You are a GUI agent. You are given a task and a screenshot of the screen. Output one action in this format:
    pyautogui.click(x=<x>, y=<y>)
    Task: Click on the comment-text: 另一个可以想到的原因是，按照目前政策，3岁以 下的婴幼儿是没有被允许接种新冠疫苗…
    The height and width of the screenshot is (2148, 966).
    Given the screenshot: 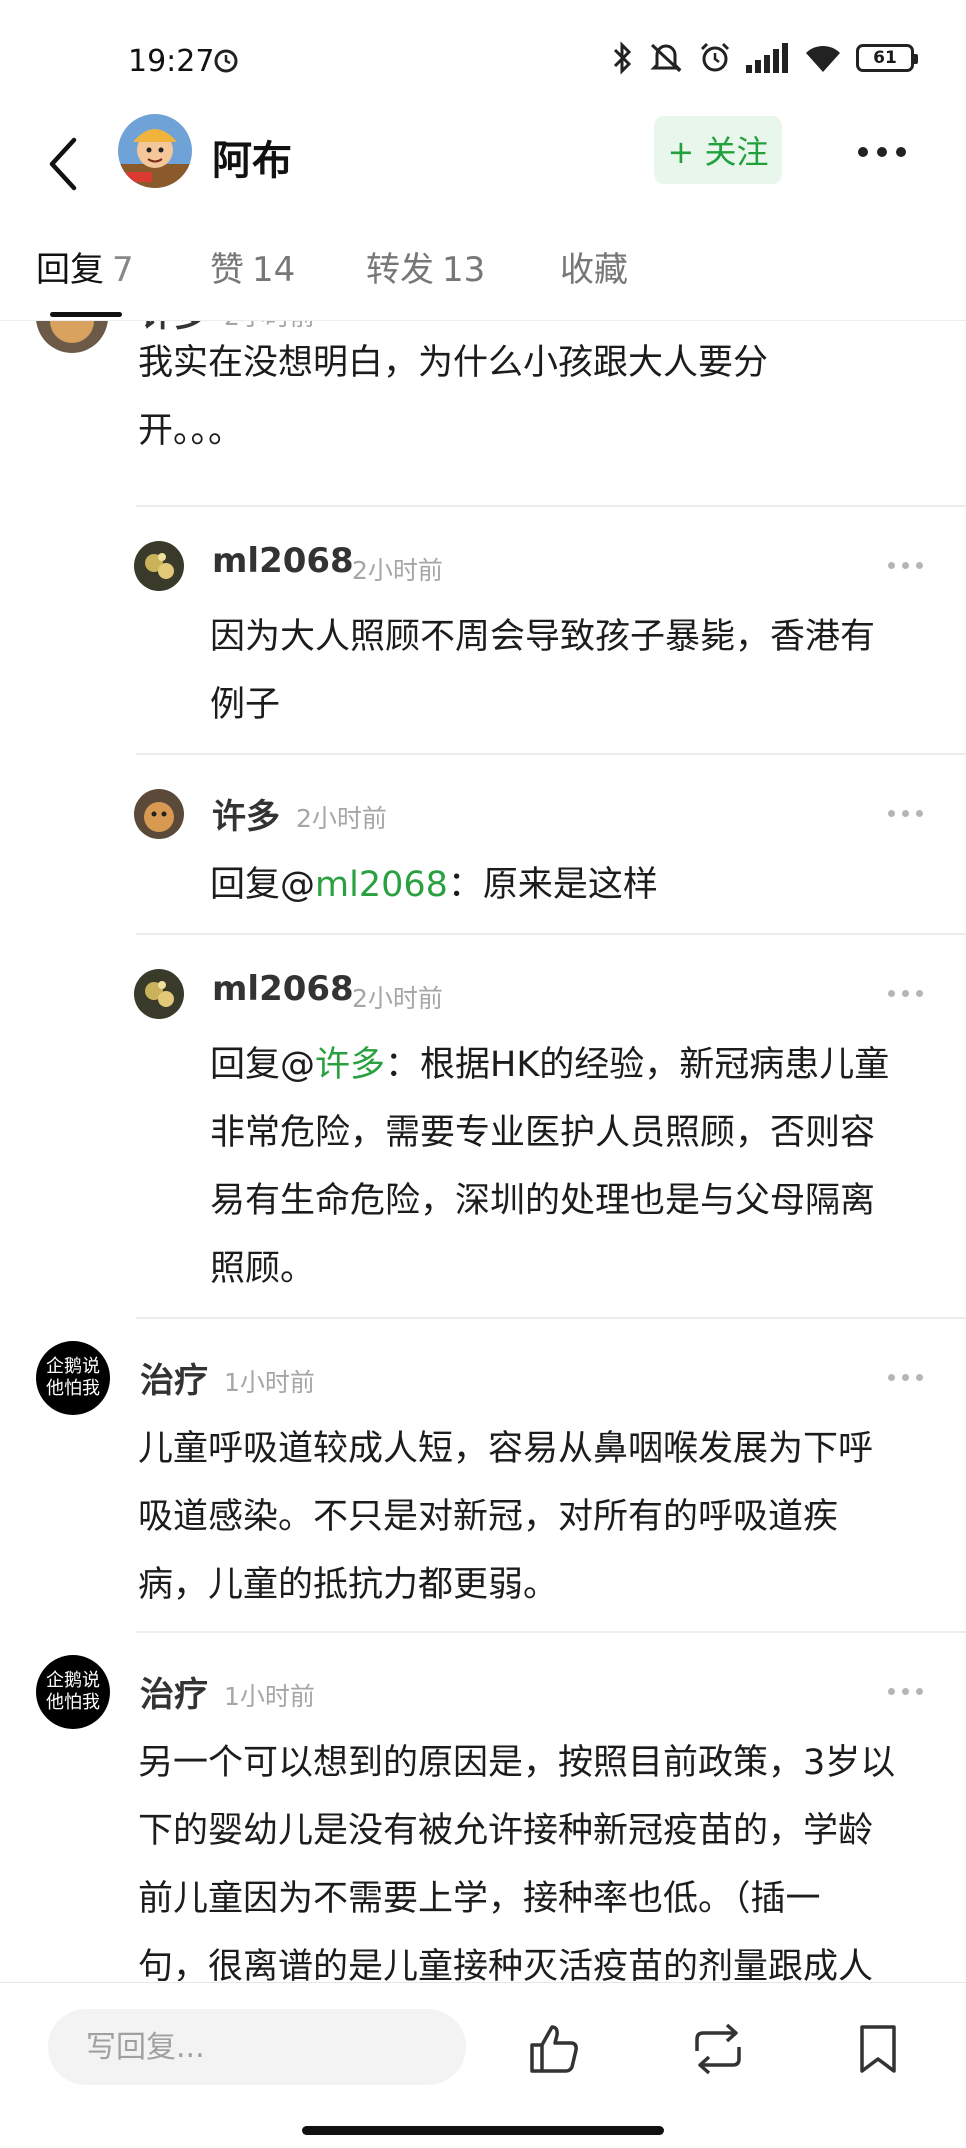 What is the action you would take?
    pyautogui.click(x=548, y=1855)
    